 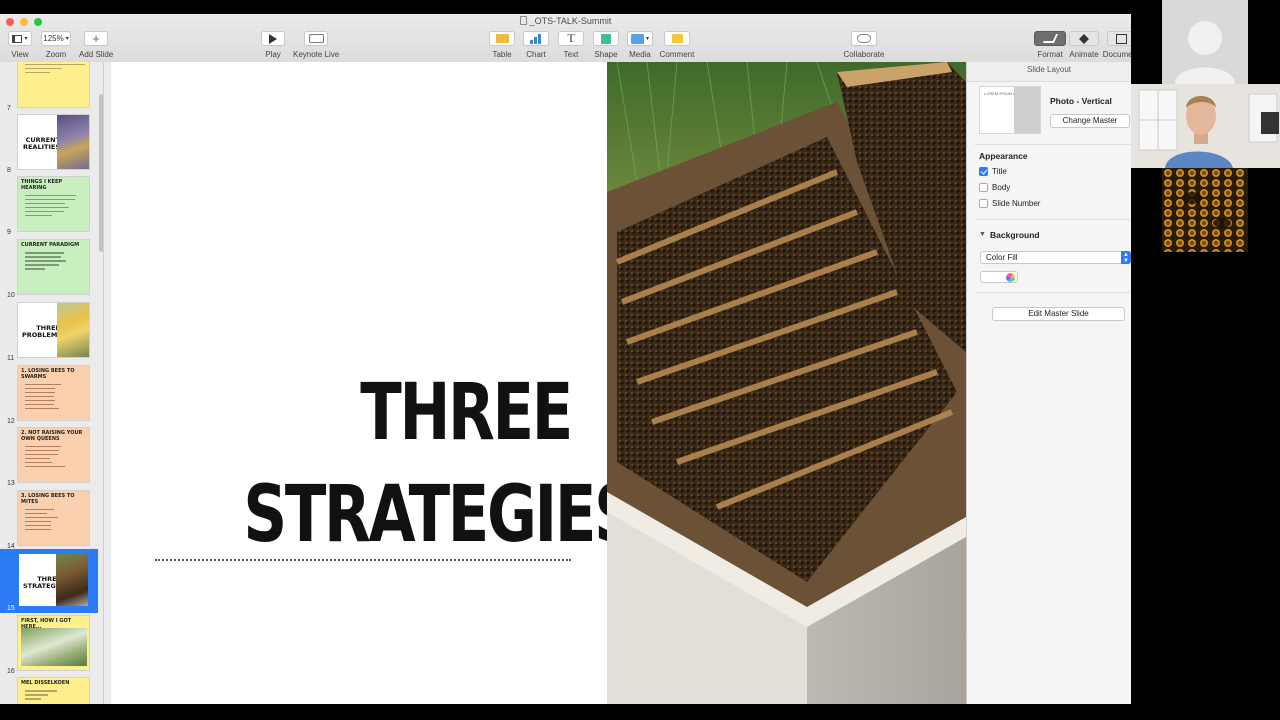 What do you see at coordinates (11, 483) in the screenshot?
I see `slide-number: 13` at bounding box center [11, 483].